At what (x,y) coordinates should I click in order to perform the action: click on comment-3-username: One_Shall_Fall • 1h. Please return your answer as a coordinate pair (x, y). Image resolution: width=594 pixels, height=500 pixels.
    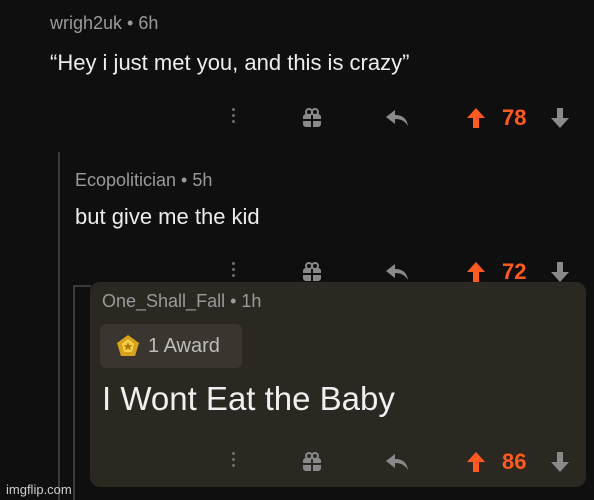
    Looking at the image, I should click on (181, 301).